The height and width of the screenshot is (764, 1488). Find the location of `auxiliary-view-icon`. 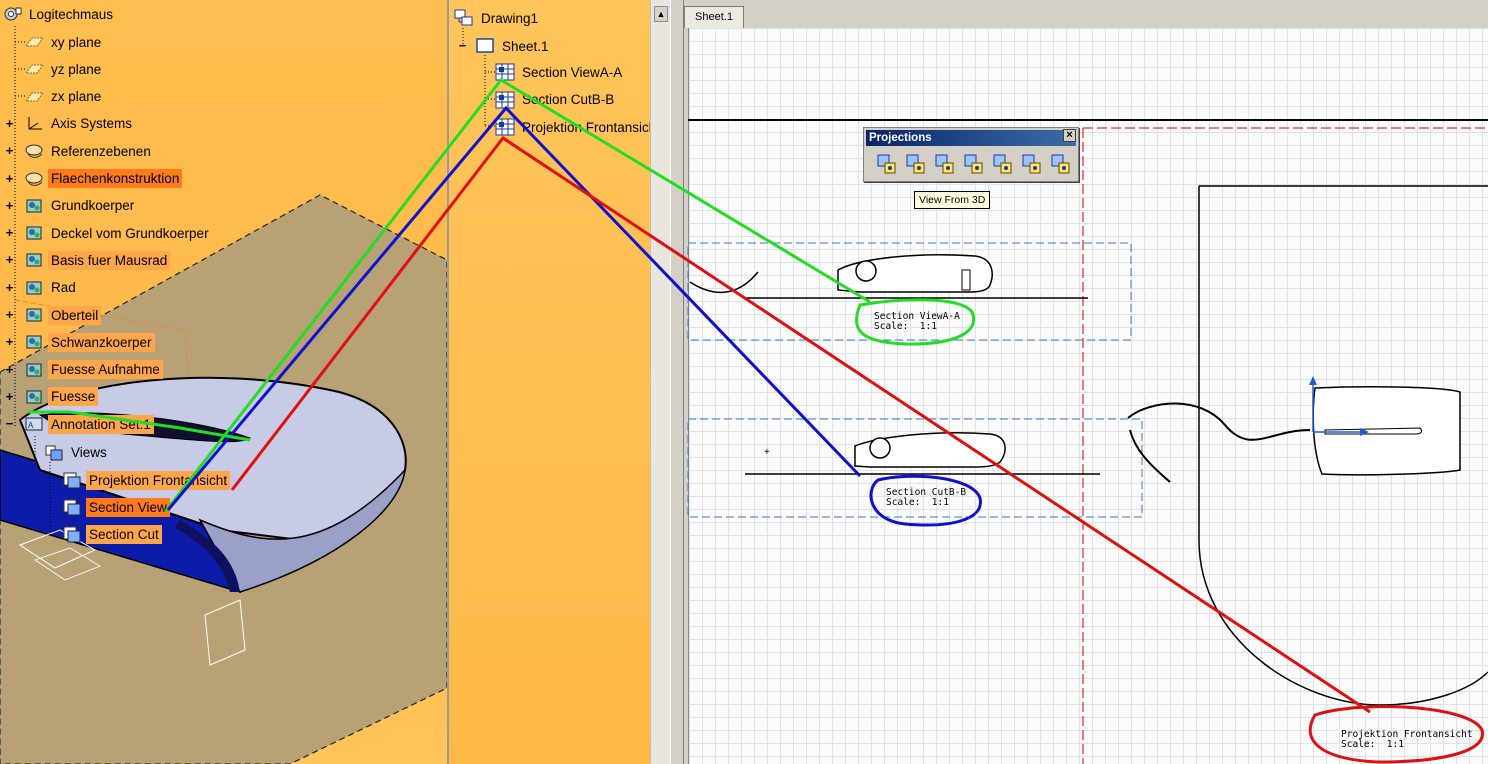

auxiliary-view-icon is located at coordinates (1003, 164).